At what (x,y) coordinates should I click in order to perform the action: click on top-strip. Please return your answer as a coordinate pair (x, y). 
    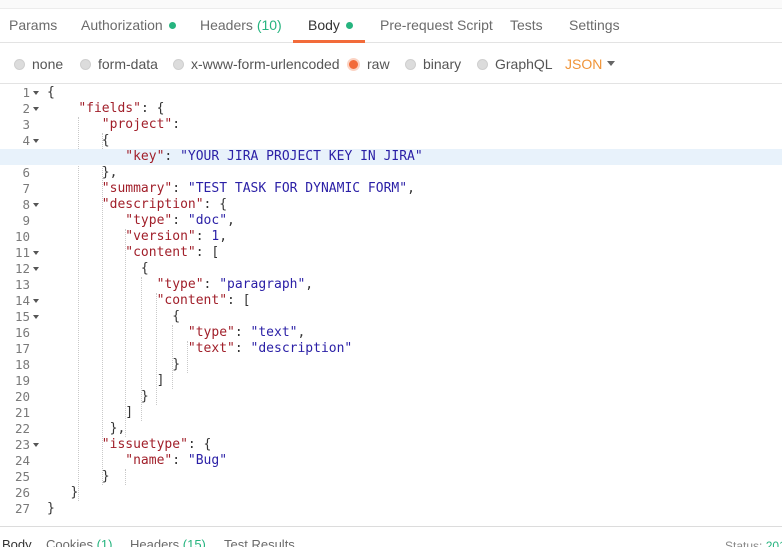
    Looking at the image, I should click on (391, 4).